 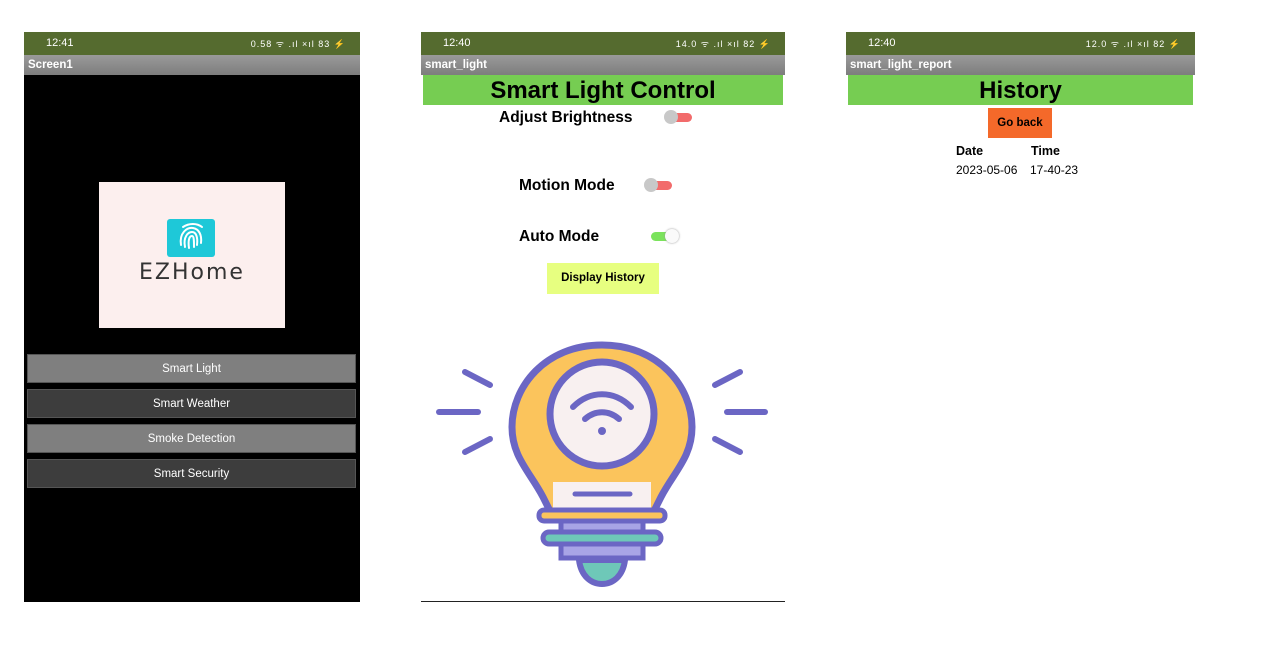 What do you see at coordinates (191, 438) in the screenshot?
I see `smoke-detection-button: Smoke Detection` at bounding box center [191, 438].